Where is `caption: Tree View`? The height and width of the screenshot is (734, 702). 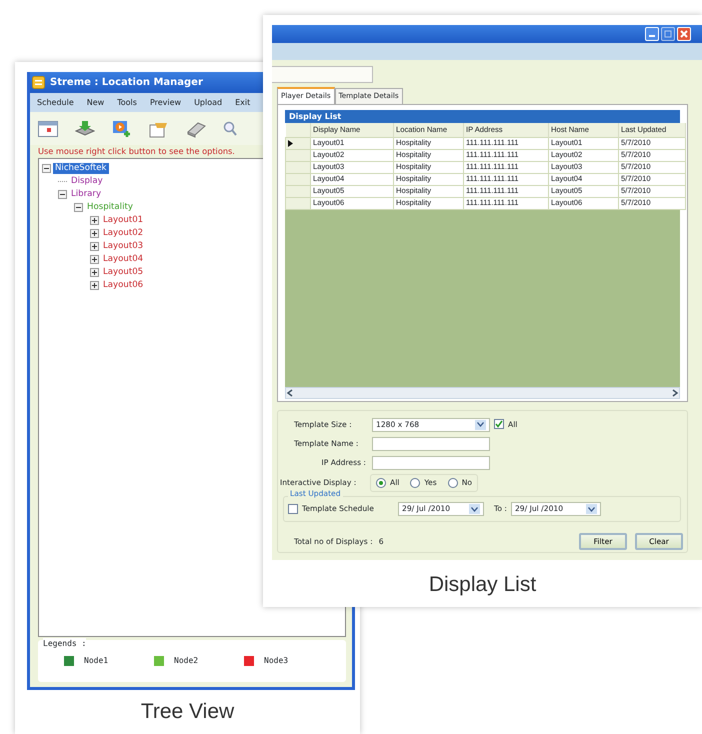
caption: Tree View is located at coordinates (188, 712).